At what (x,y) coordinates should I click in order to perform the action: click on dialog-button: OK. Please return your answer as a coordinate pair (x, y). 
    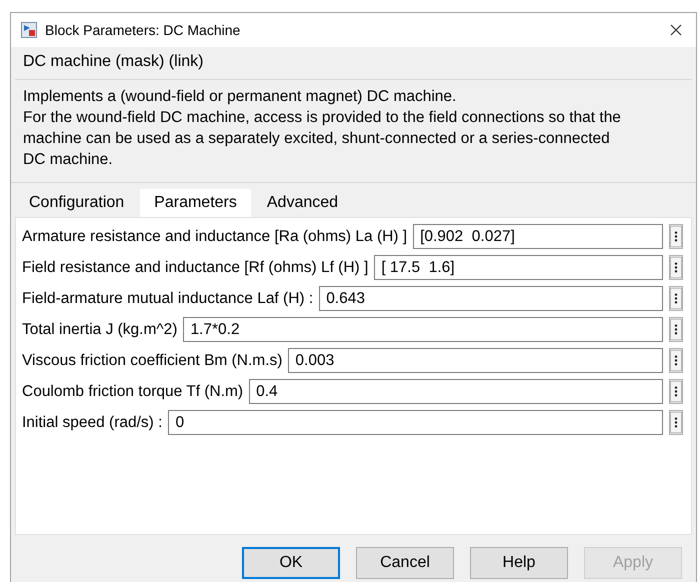
    Looking at the image, I should click on (291, 563).